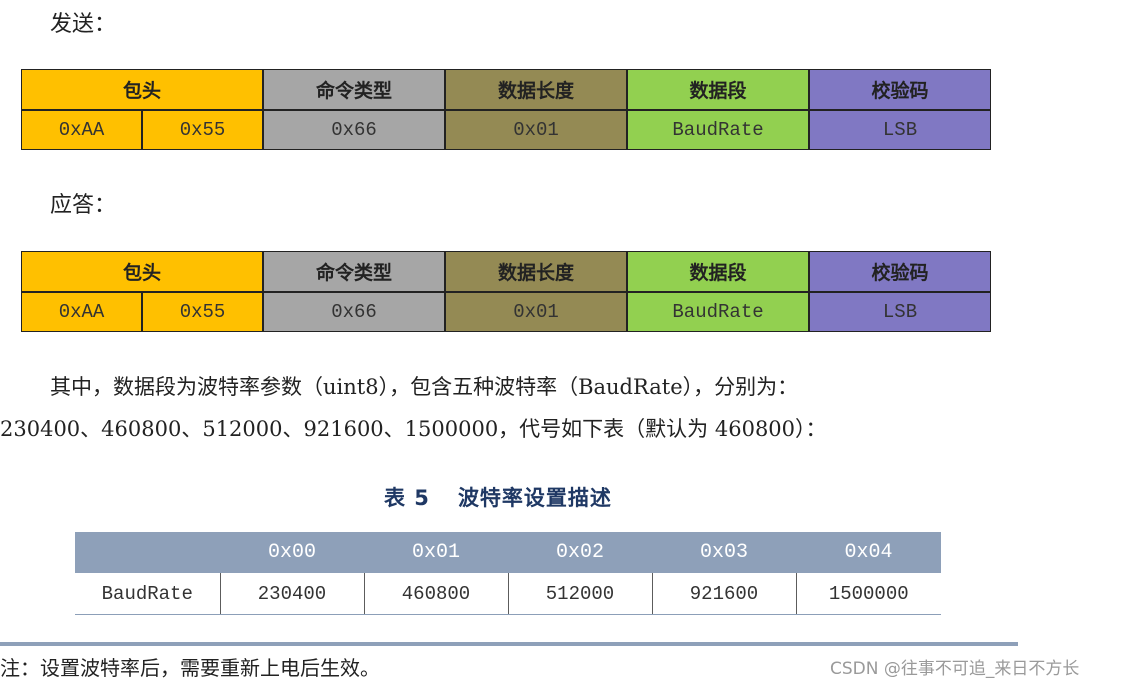 The image size is (1127, 689). I want to click on send-value-command: 0x66, so click(354, 130).